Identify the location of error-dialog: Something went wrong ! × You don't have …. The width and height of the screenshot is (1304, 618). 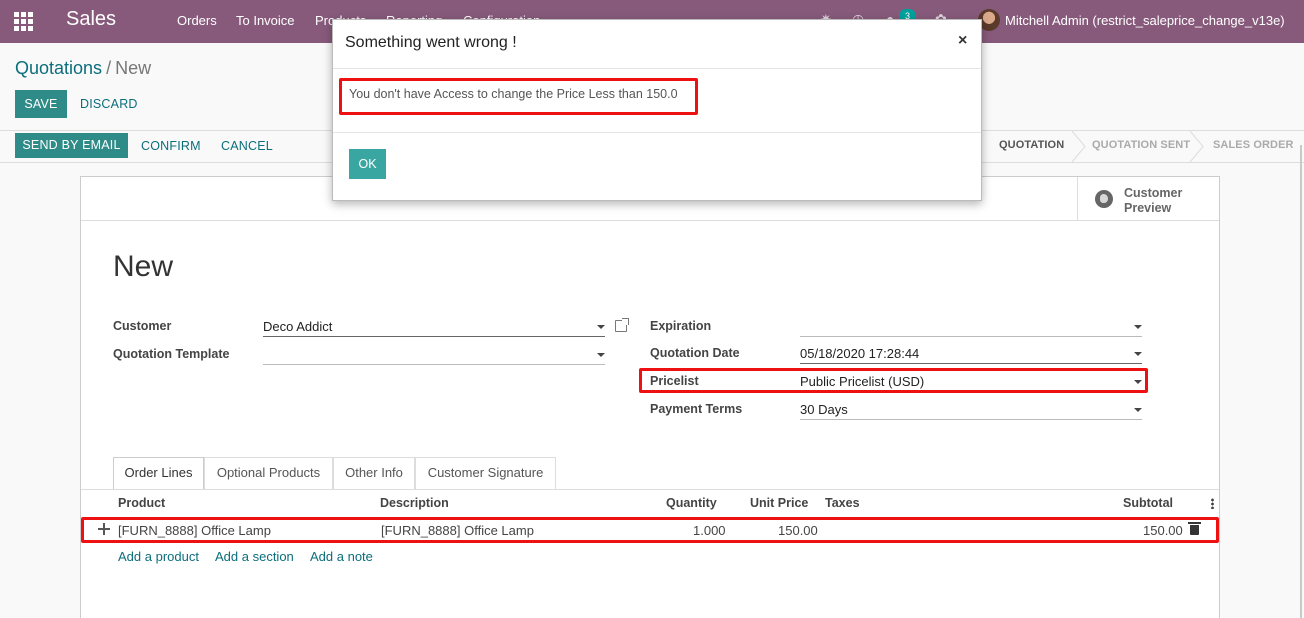
(657, 110).